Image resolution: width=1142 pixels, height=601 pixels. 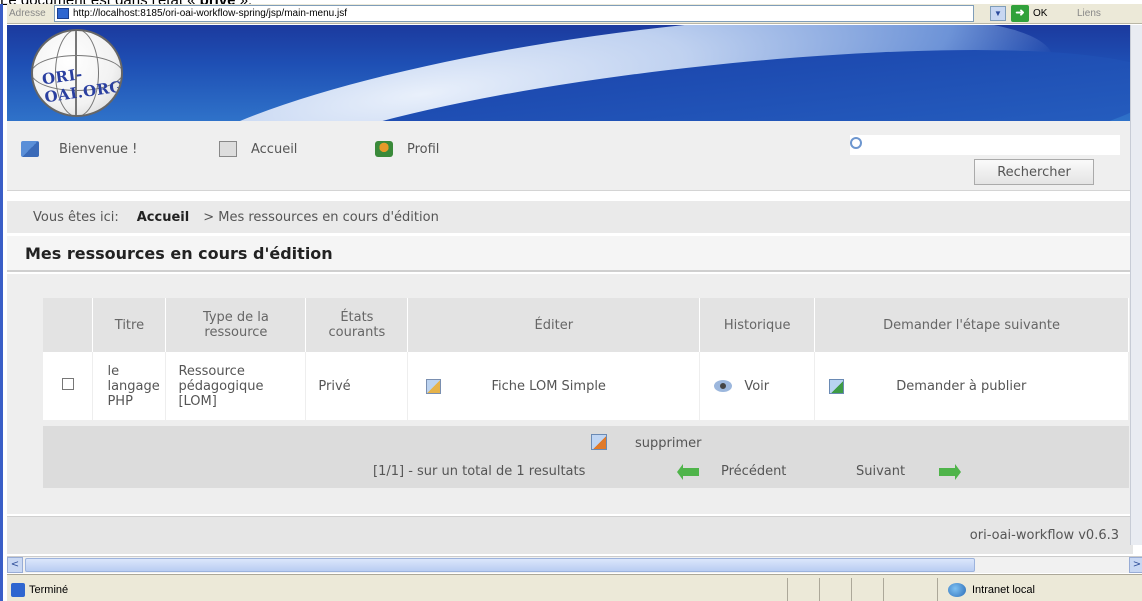 What do you see at coordinates (274, 149) in the screenshot?
I see `nav-home-label: Accueil` at bounding box center [274, 149].